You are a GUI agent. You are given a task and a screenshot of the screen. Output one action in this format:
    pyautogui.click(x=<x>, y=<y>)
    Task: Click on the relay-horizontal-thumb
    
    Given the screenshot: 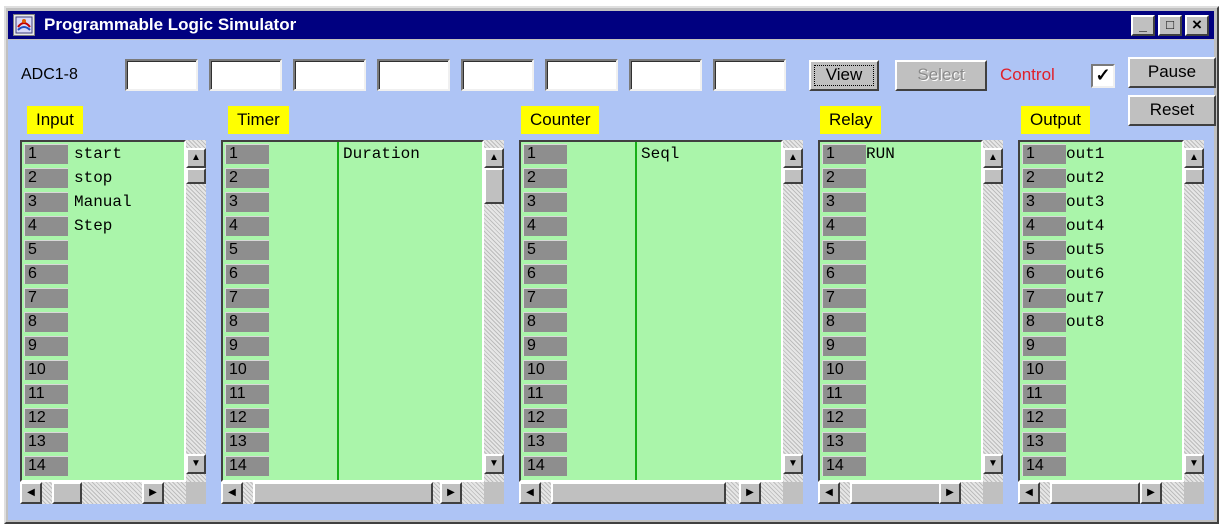 What is the action you would take?
    pyautogui.click(x=896, y=493)
    